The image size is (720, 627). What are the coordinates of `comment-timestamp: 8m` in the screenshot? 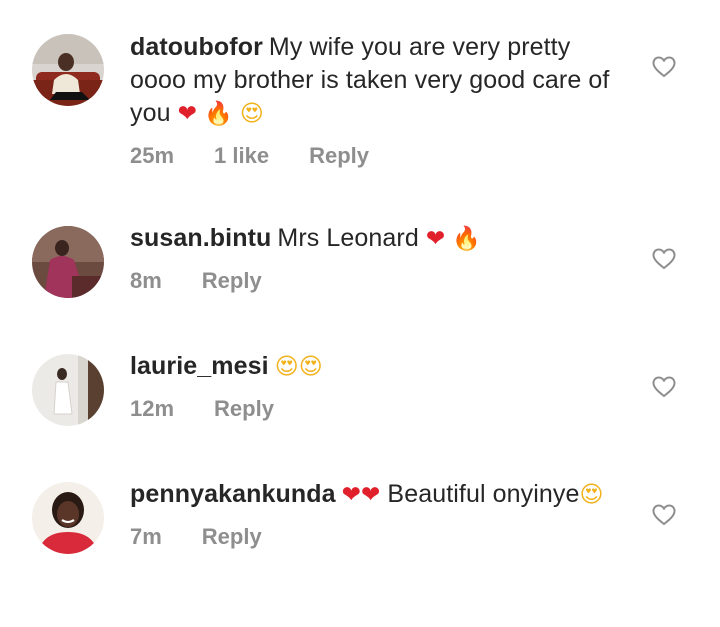 It's located at (146, 280).